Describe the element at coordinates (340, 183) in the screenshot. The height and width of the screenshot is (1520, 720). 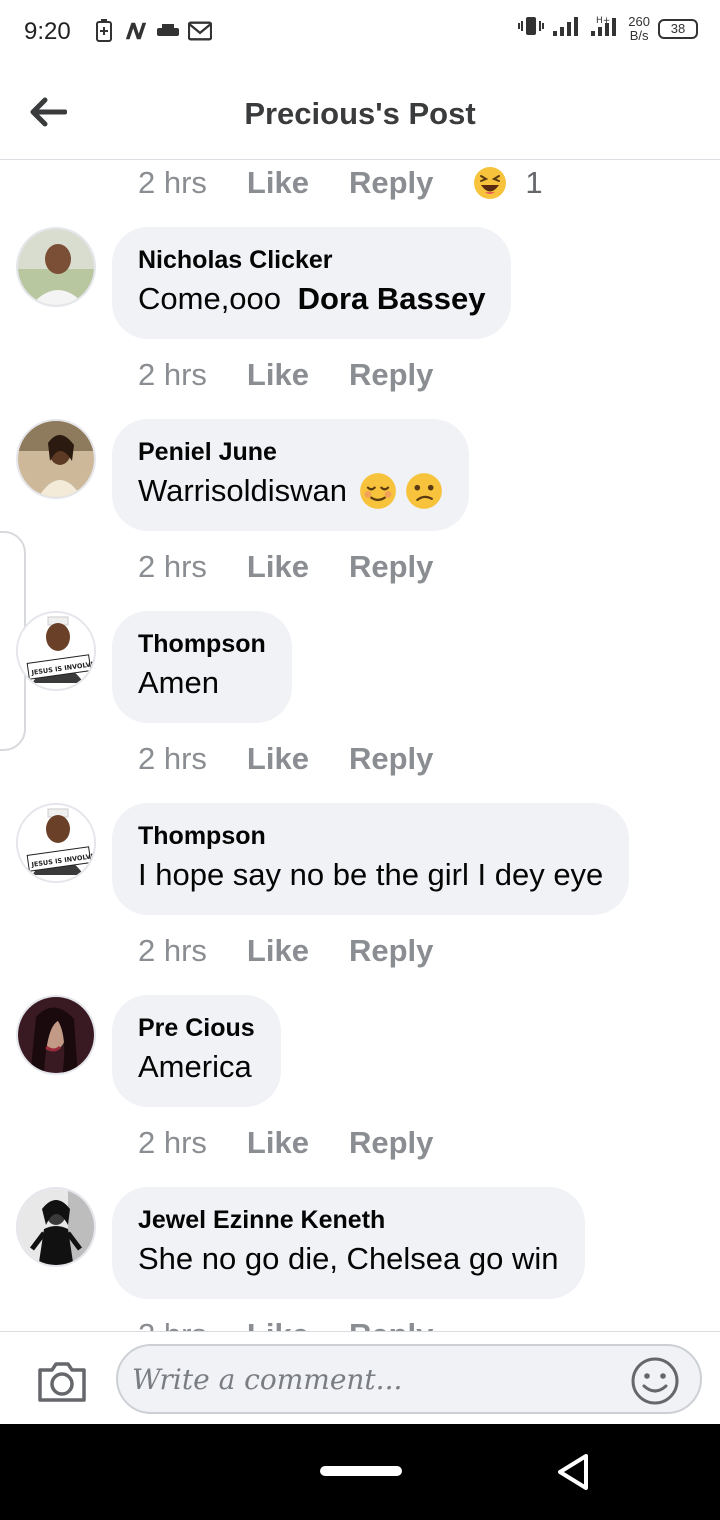
I see `comment-actions: 2 hrs Like Reply 1` at that location.